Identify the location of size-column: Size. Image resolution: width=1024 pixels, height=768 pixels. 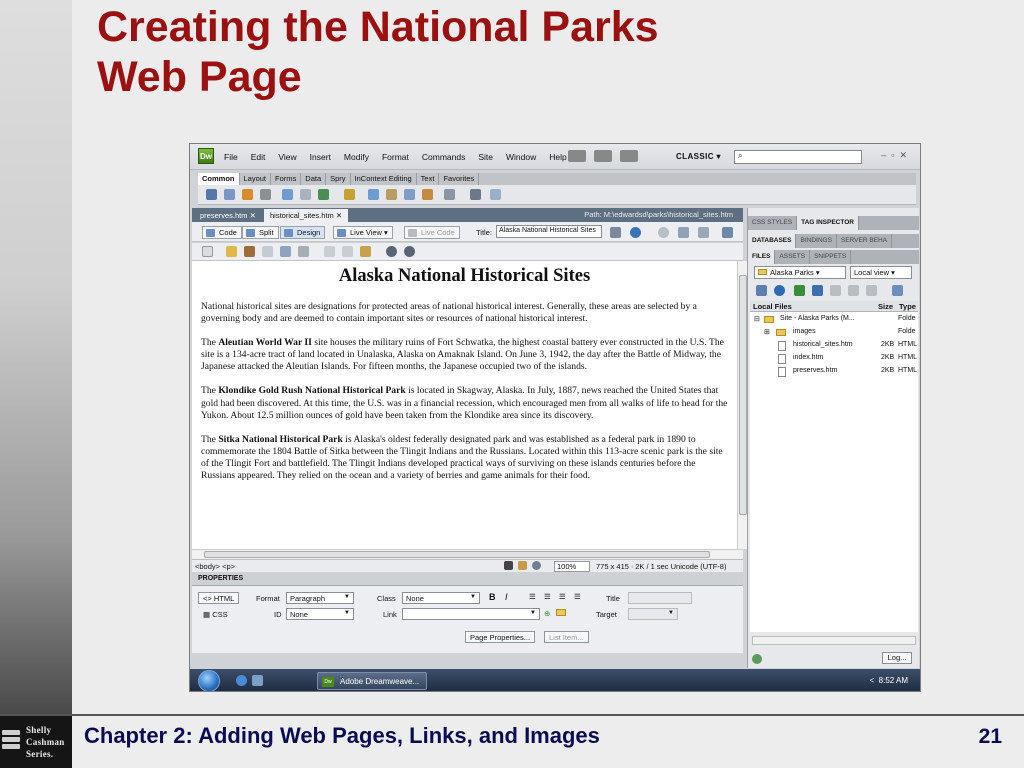
(885, 306).